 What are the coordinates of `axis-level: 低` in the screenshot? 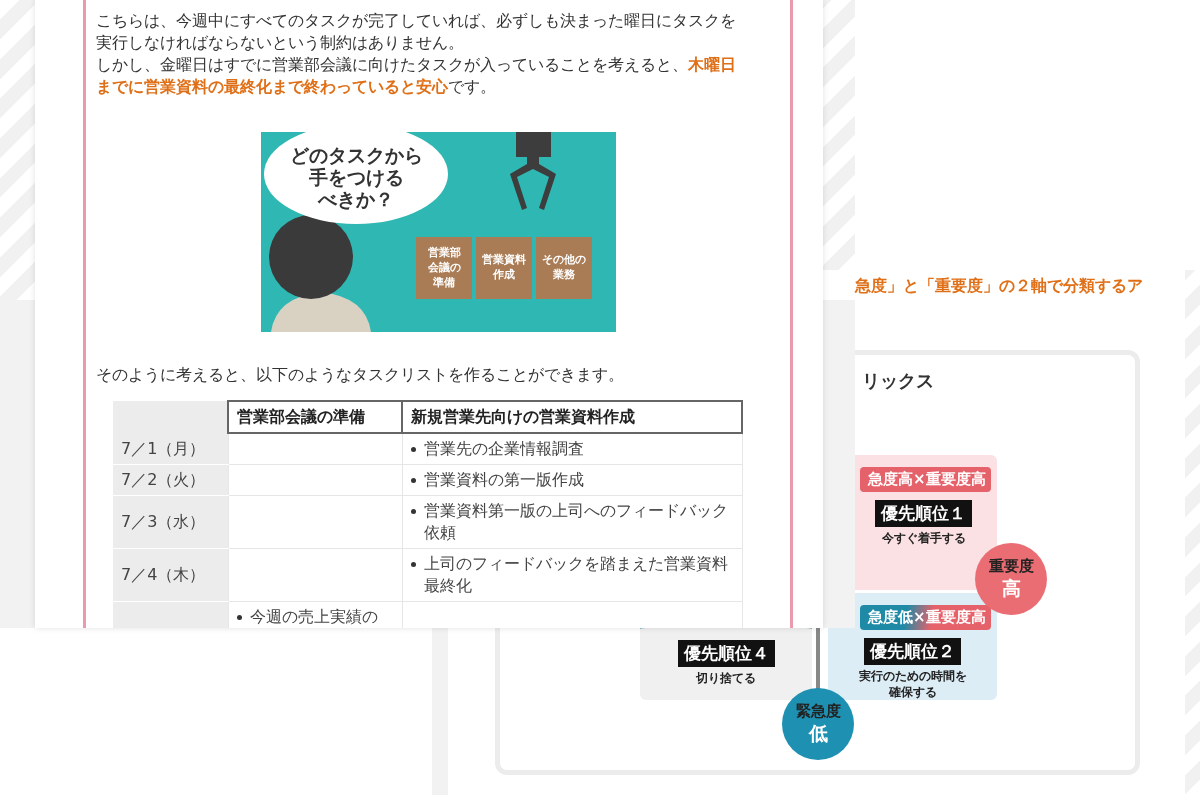 It's located at (818, 733).